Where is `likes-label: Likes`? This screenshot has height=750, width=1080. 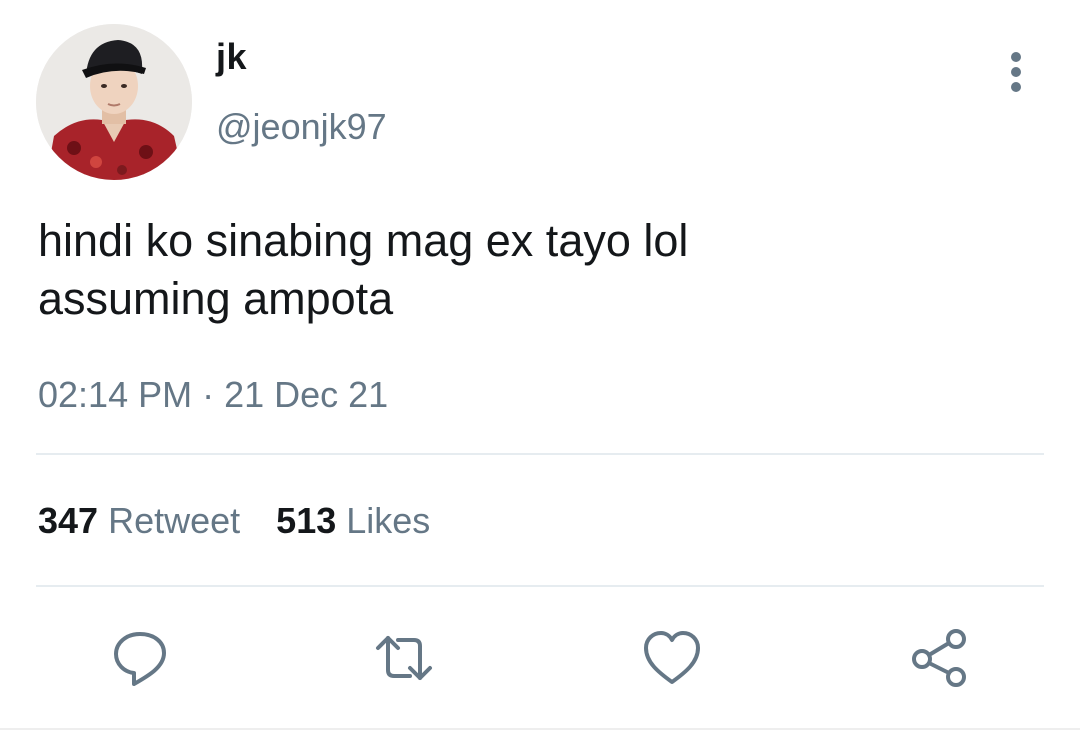
likes-label: Likes is located at coordinates (388, 520).